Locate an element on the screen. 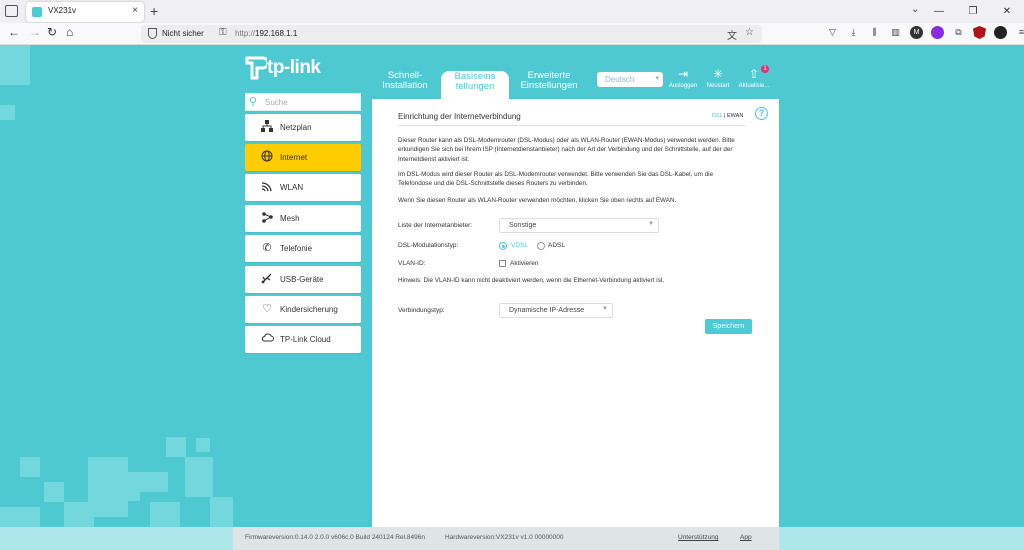 The width and height of the screenshot is (1024, 550). help-icon: ? is located at coordinates (761, 113).